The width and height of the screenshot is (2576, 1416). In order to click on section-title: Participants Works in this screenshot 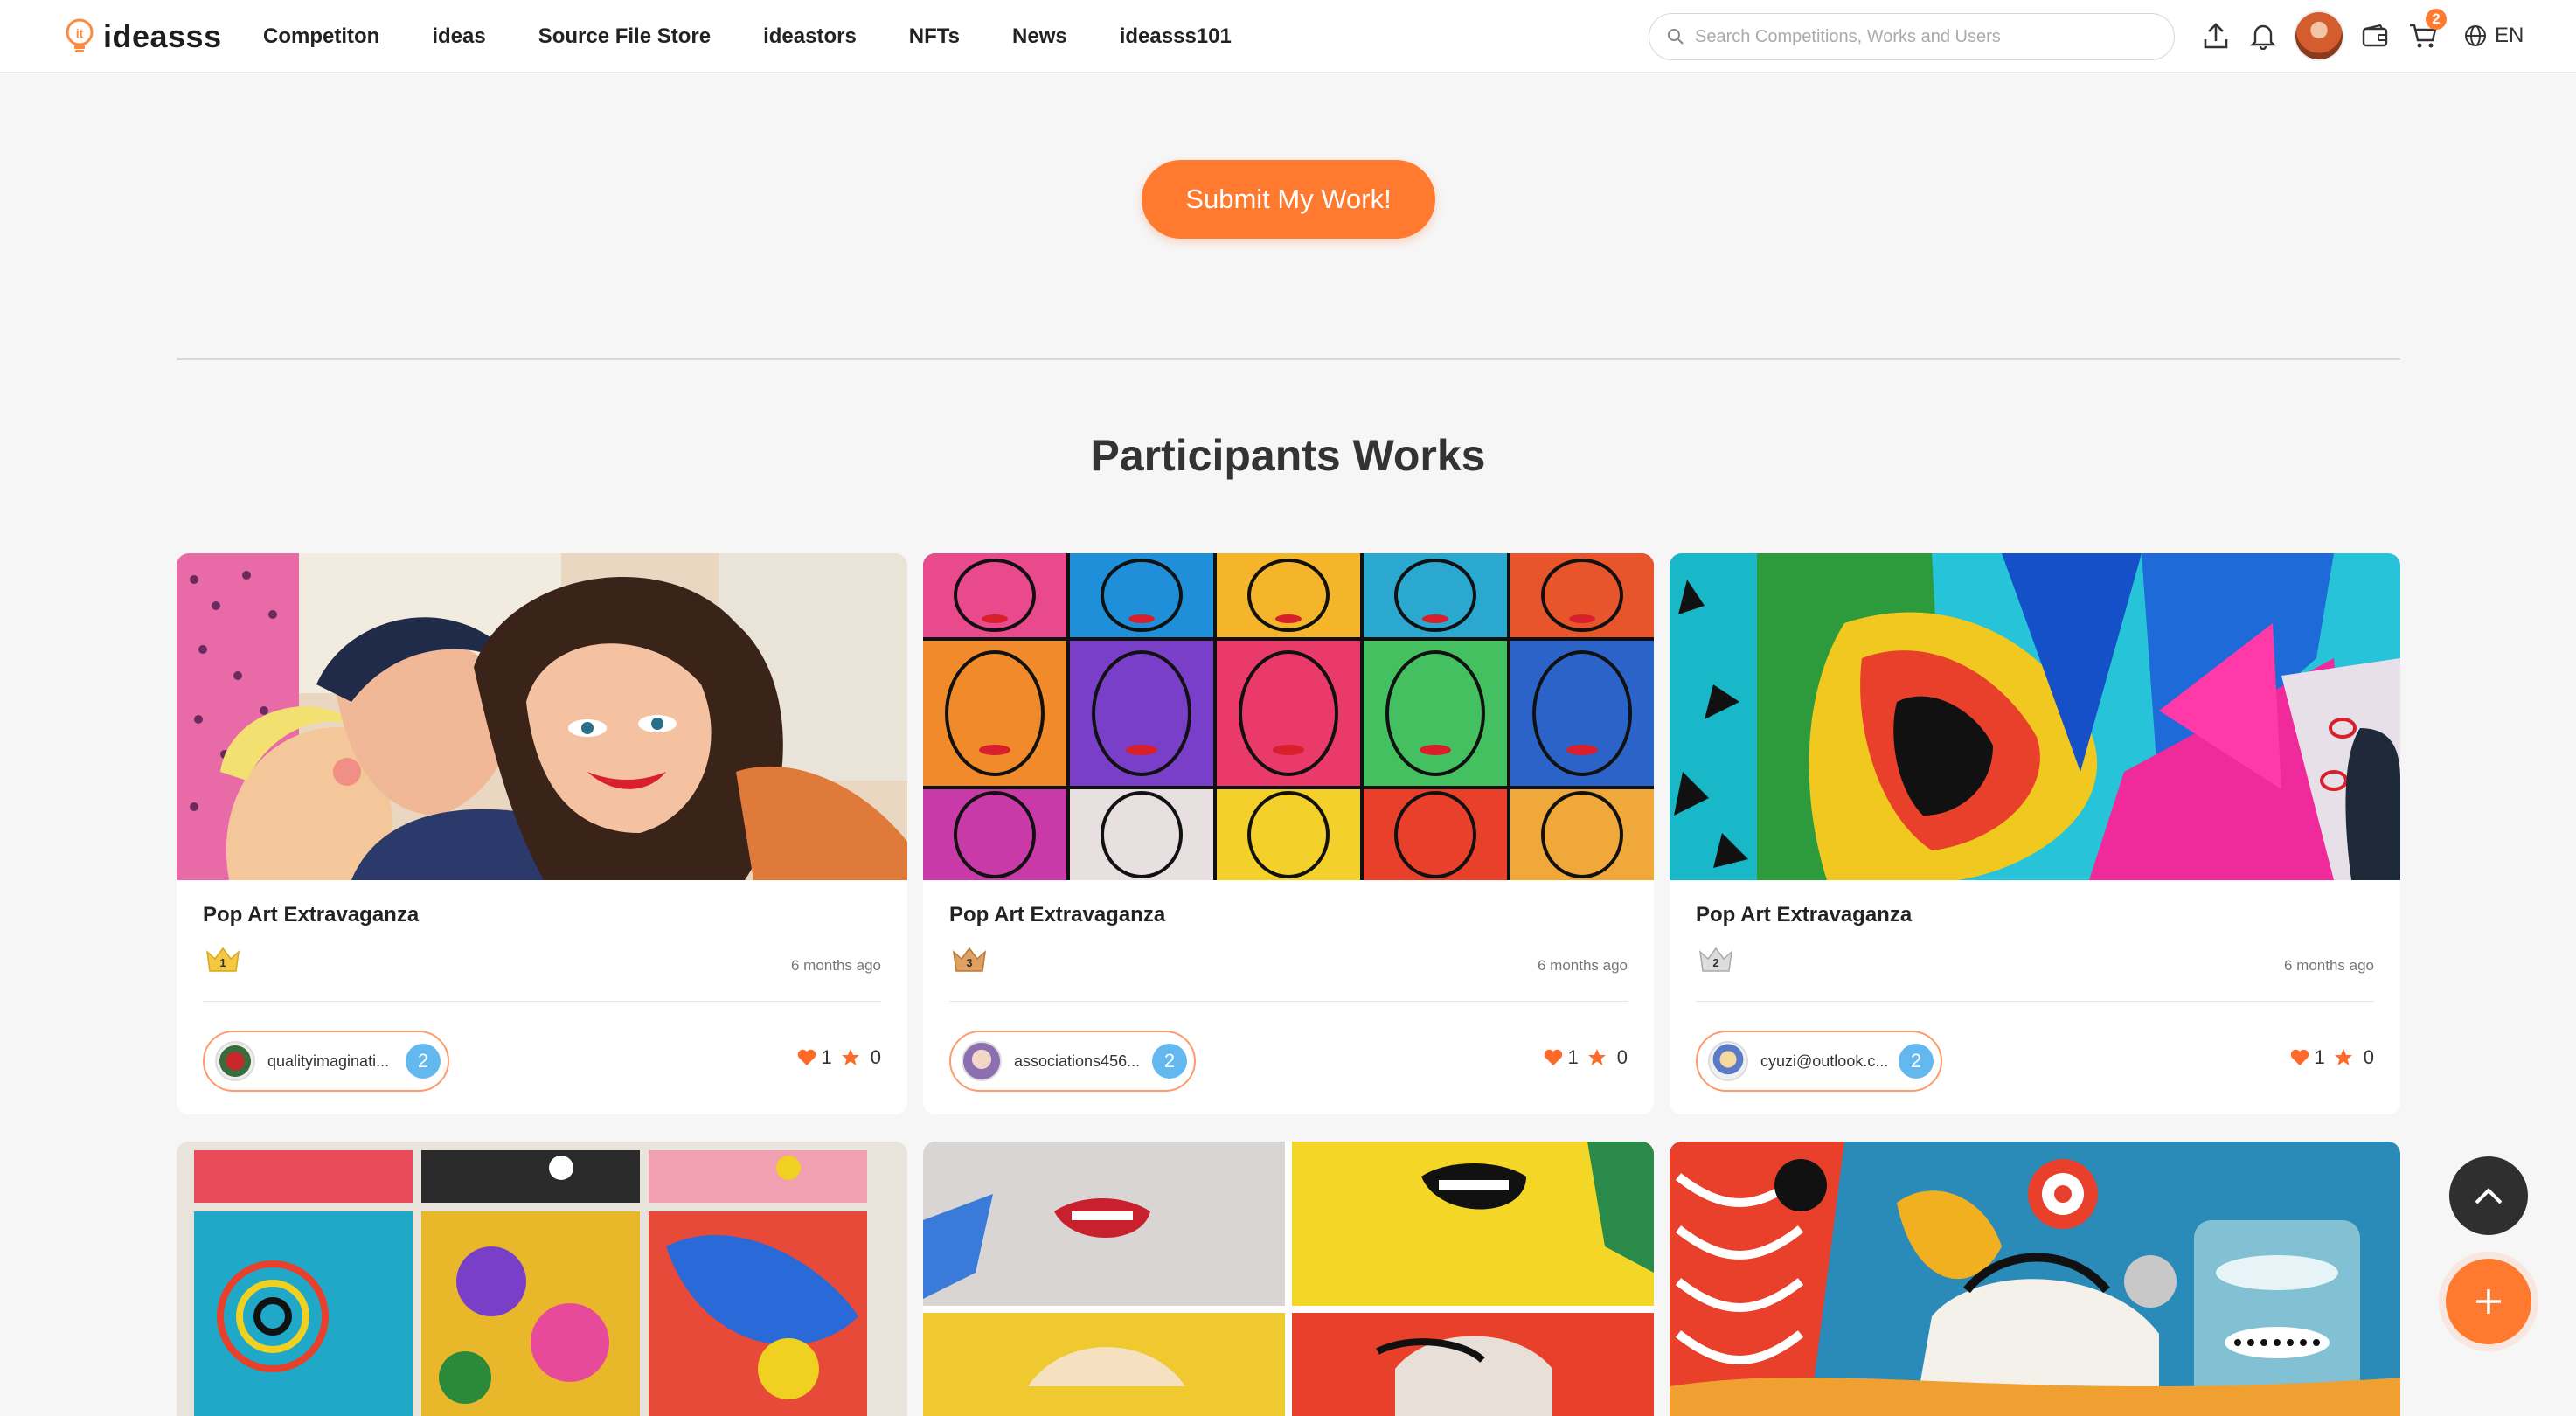, I will do `click(1288, 456)`.